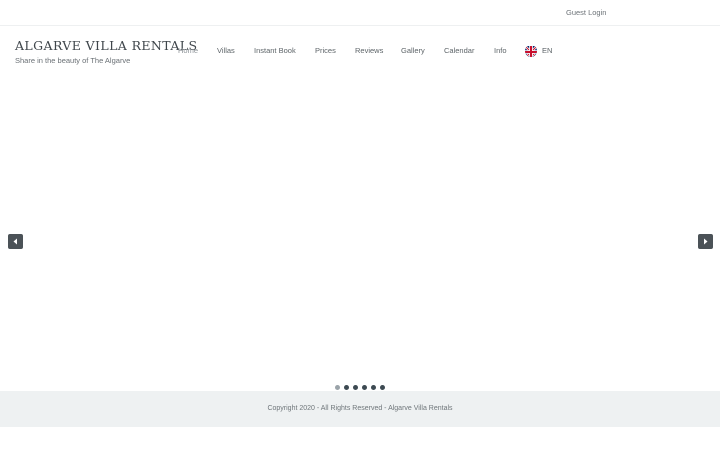  I want to click on caret-right-icon, so click(706, 241).